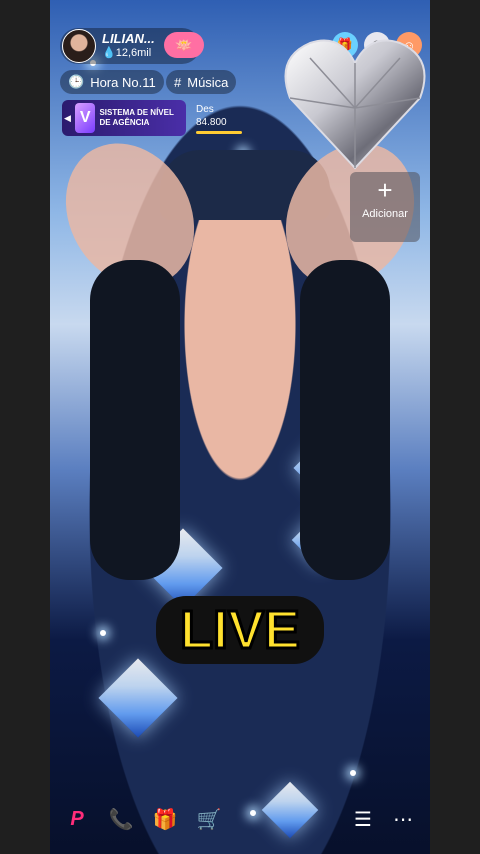 The width and height of the screenshot is (480, 854). Describe the element at coordinates (85, 118) in the screenshot. I see `agency-logo-icon: V` at that location.